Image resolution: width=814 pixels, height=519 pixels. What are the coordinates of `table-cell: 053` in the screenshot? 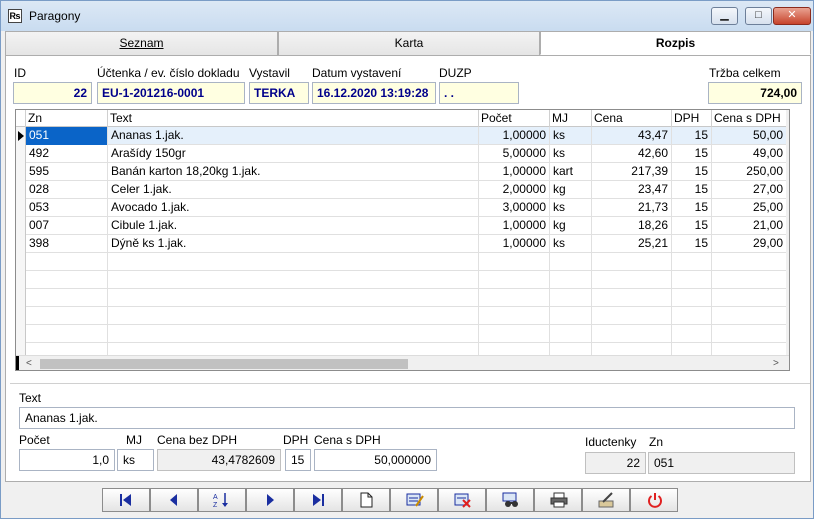 It's located at (67, 208).